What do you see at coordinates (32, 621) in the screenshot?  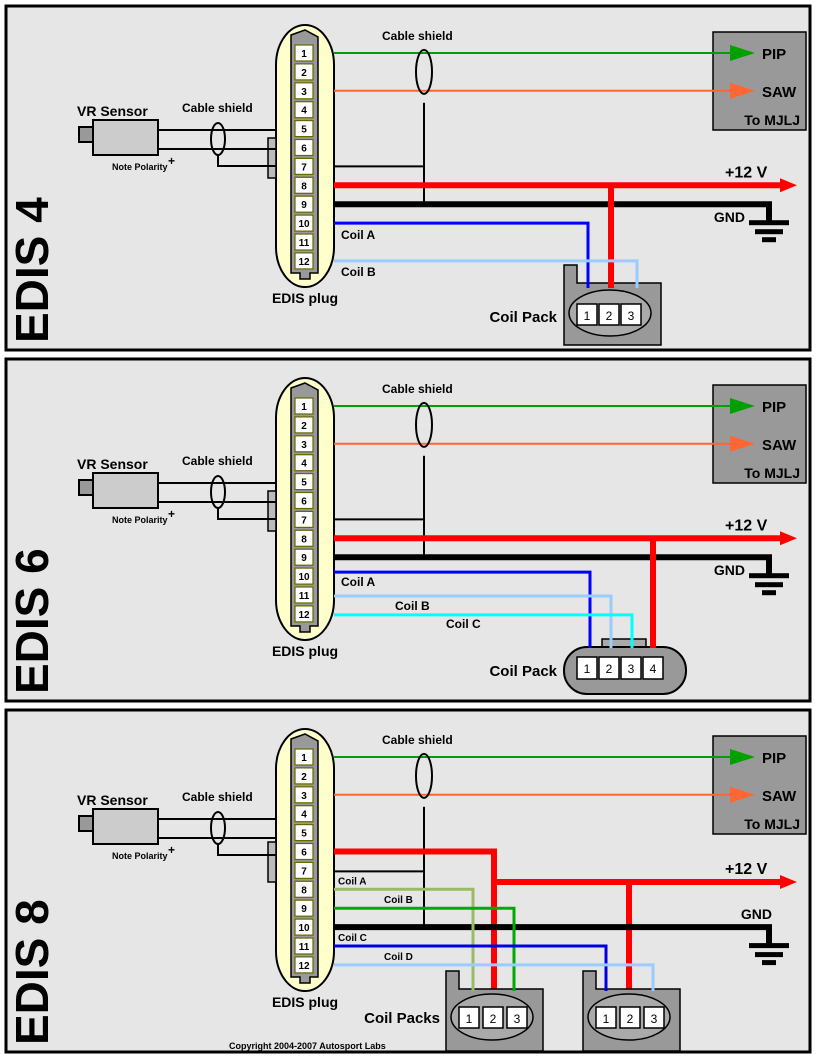 I see `panel-title: EDIS 6` at bounding box center [32, 621].